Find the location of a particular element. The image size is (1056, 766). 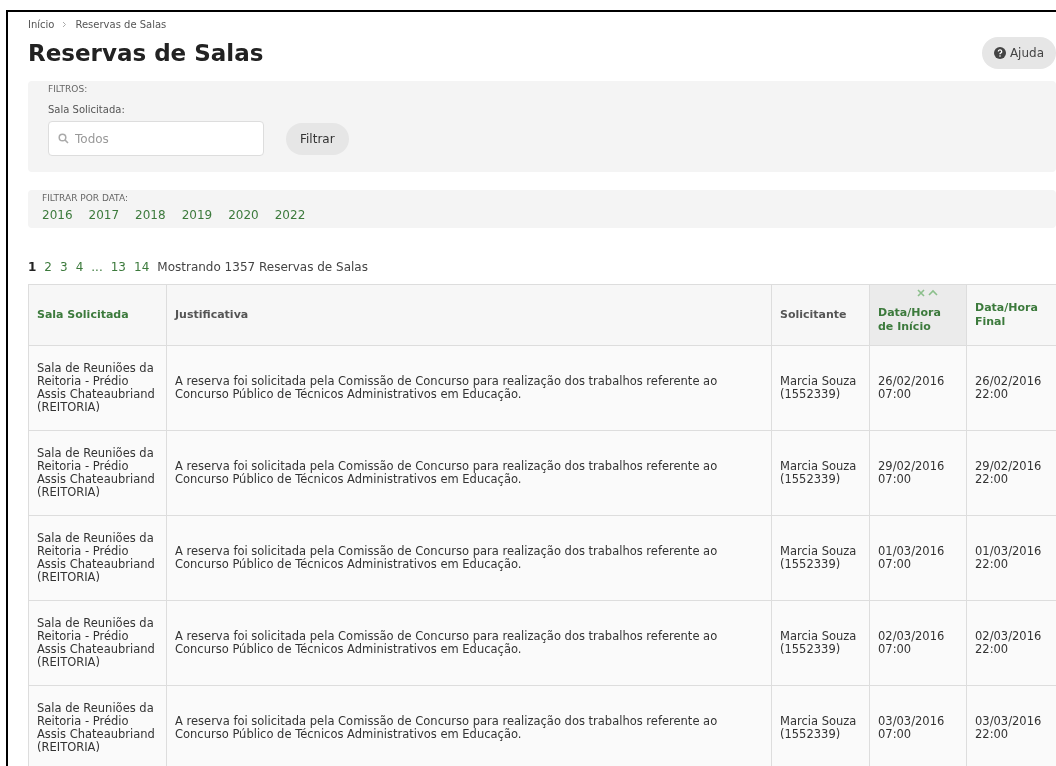

year-link: 2016 is located at coordinates (57, 214).